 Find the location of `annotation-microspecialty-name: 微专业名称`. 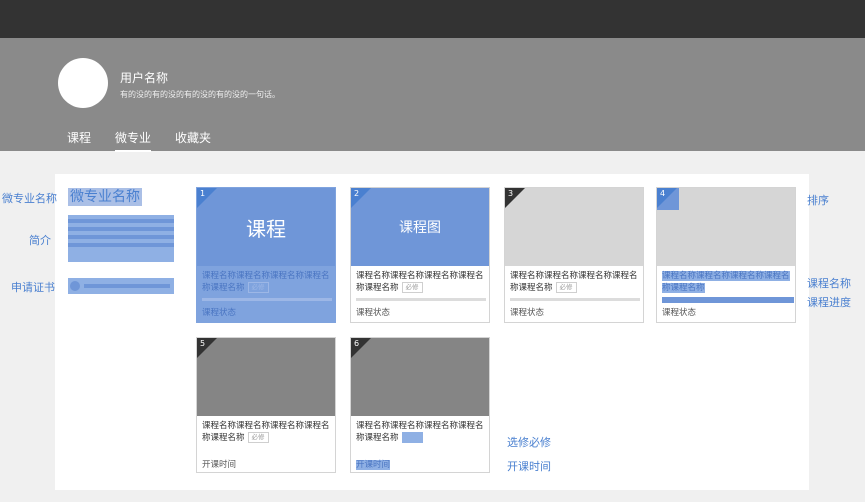

annotation-microspecialty-name: 微专业名称 is located at coordinates (29, 198).